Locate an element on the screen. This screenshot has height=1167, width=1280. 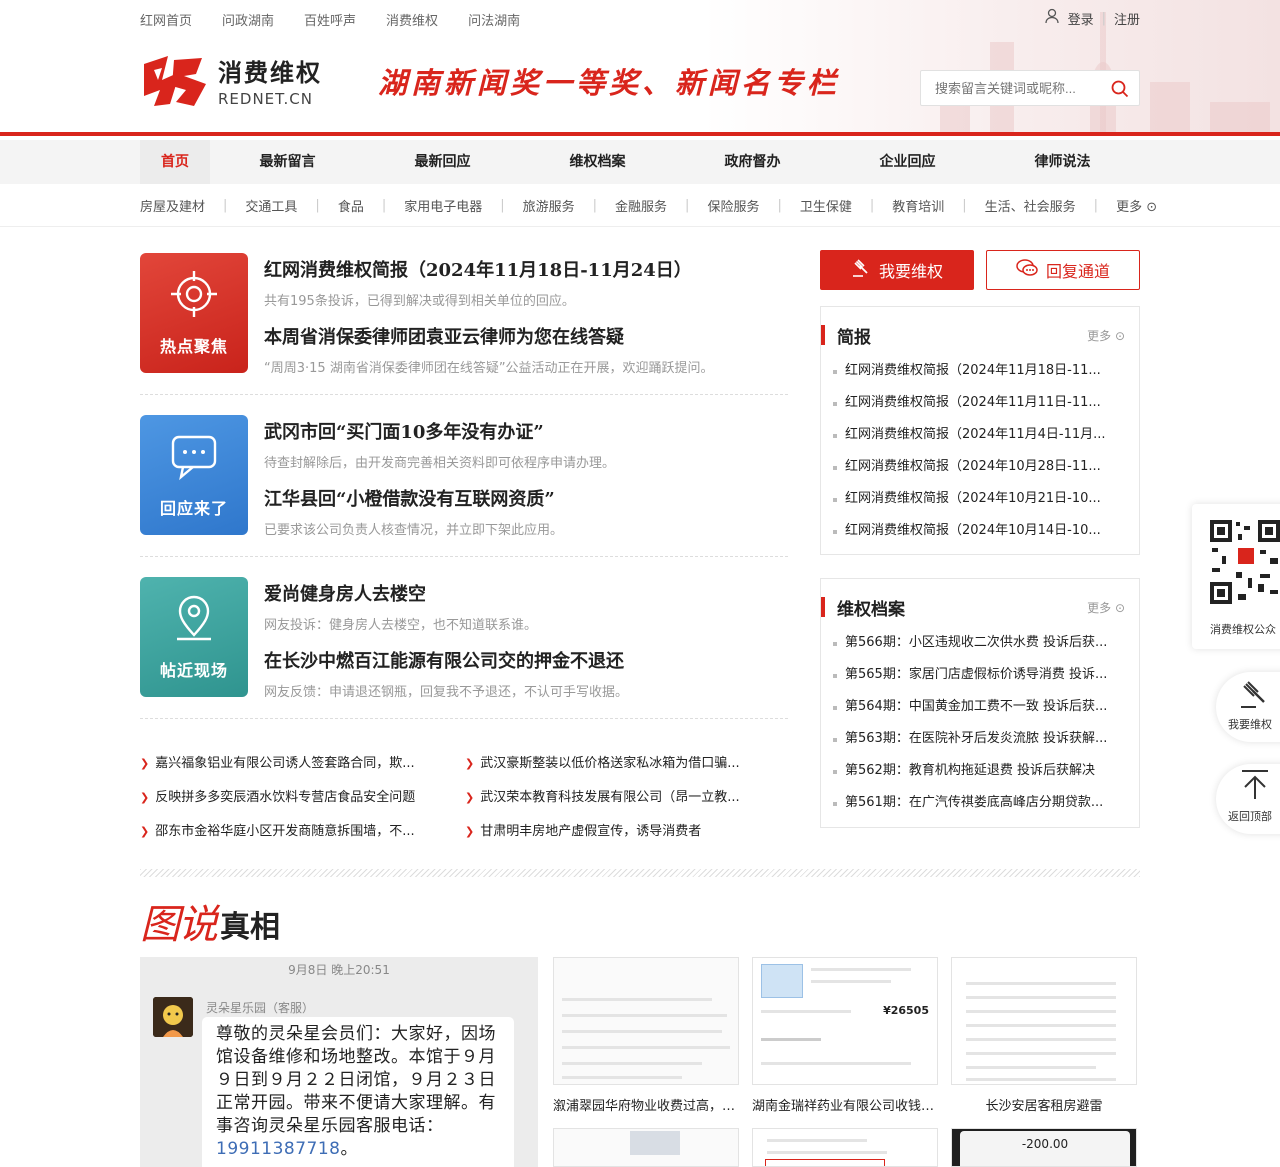
nav-latest-messages: 最新留言 is located at coordinates (287, 162).